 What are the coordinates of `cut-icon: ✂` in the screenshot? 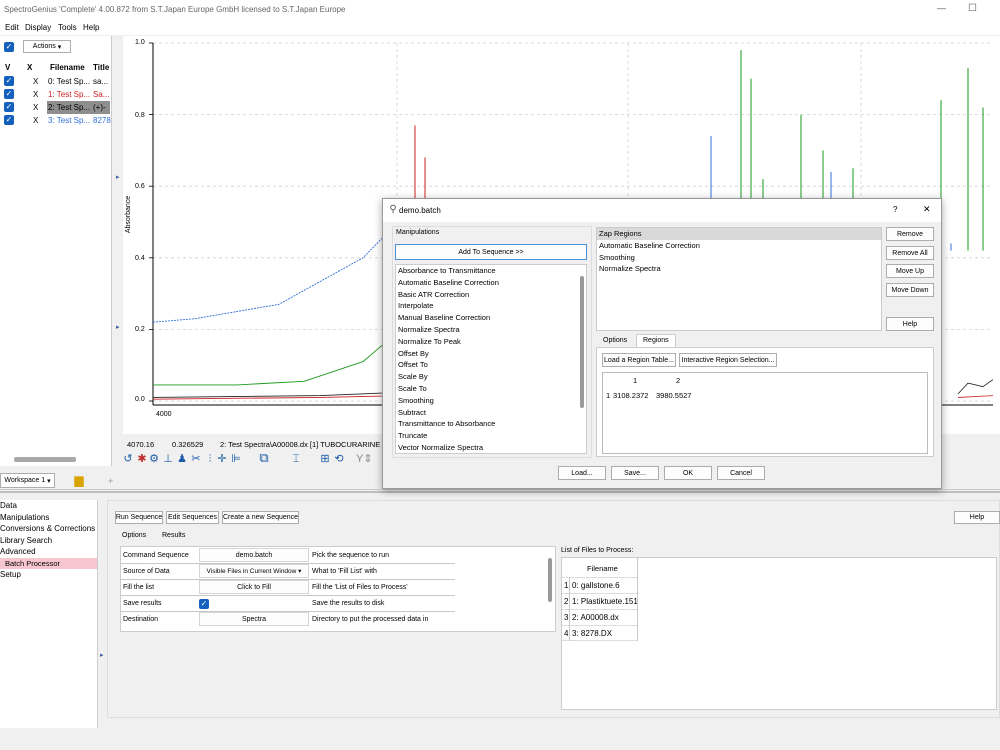 It's located at (196, 459).